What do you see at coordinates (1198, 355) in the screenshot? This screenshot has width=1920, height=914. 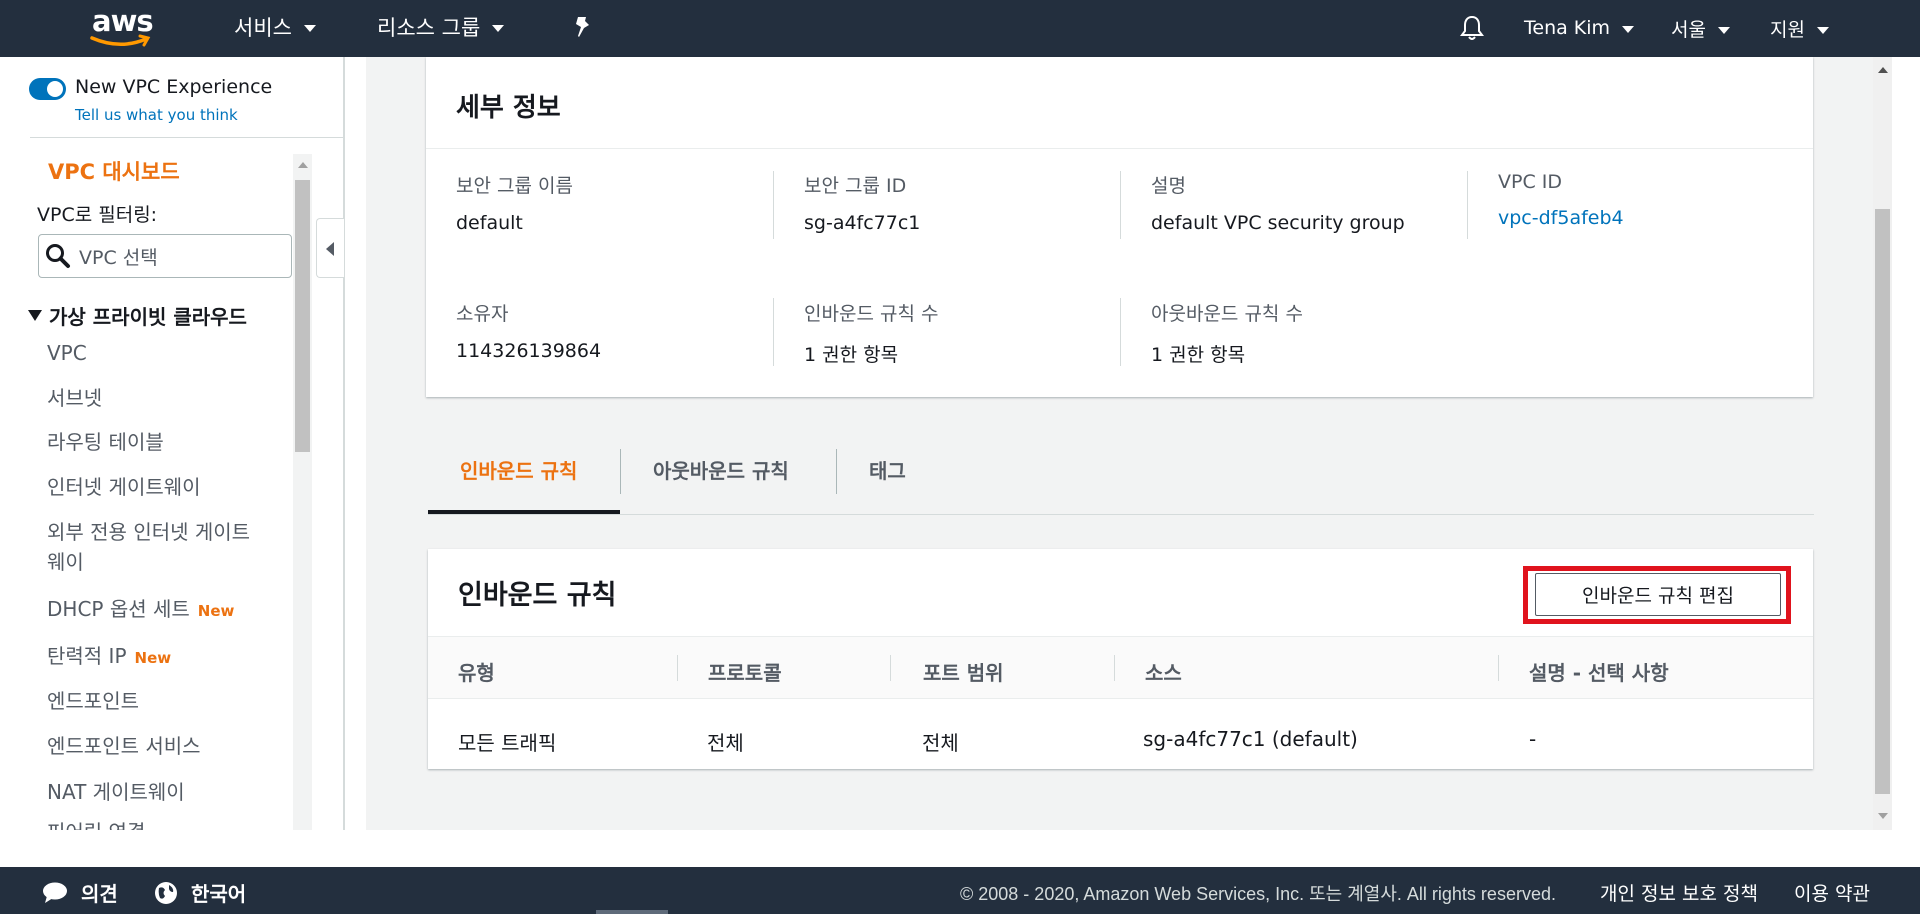 I see `field-value: 1 권한 항목` at bounding box center [1198, 355].